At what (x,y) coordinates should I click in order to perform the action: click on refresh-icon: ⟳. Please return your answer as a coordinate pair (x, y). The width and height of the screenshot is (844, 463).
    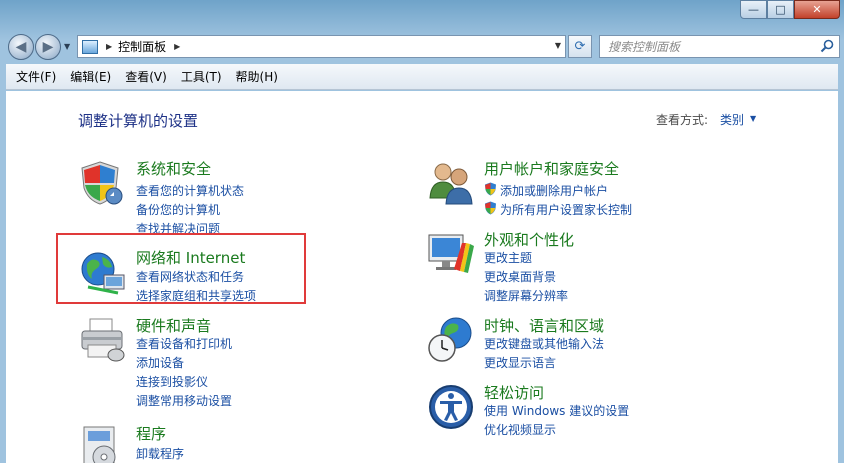
    Looking at the image, I should click on (580, 46).